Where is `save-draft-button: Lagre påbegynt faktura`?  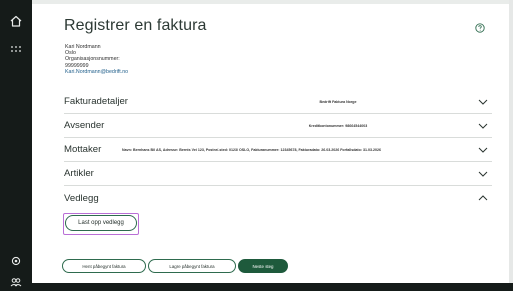 save-draft-button: Lagre påbegynt faktura is located at coordinates (192, 266).